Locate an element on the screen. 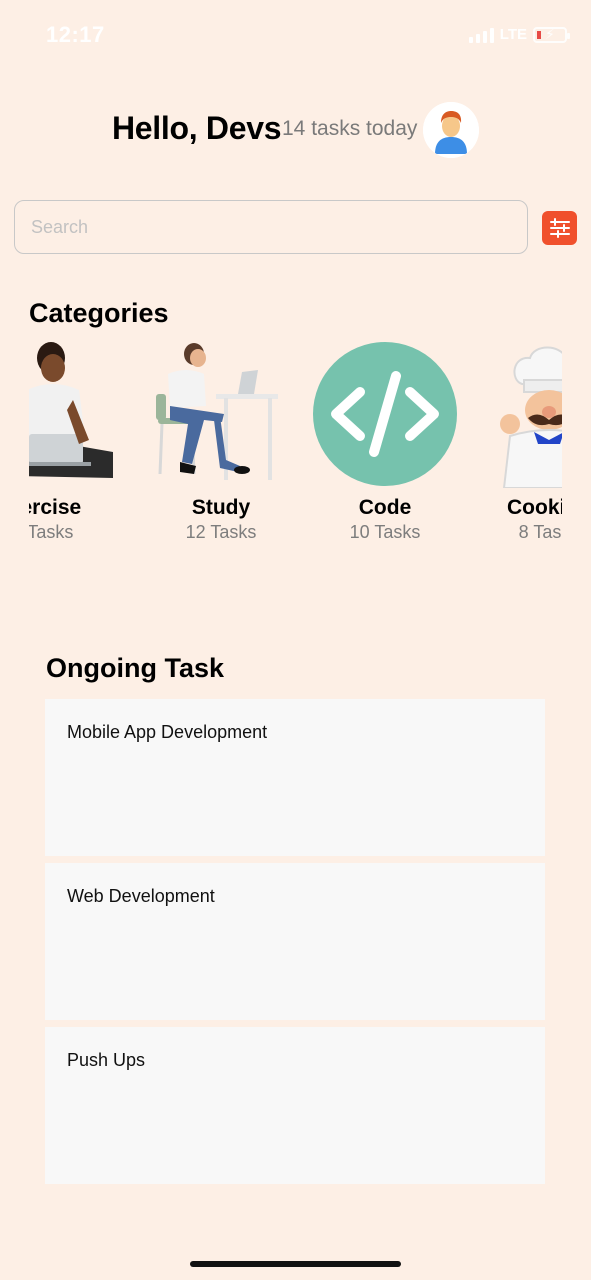 The image size is (591, 1280). status-indicators: LTE ⚡ is located at coordinates (519, 34).